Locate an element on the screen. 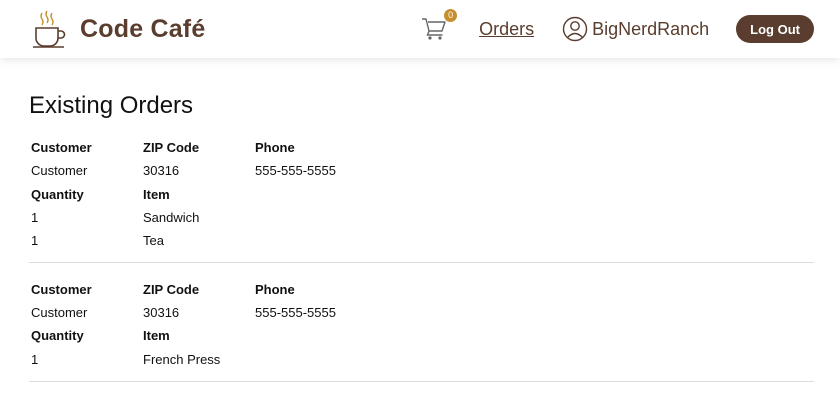  nav-actions: 0 Orders BigNerdRanch Log Out is located at coordinates (617, 26).